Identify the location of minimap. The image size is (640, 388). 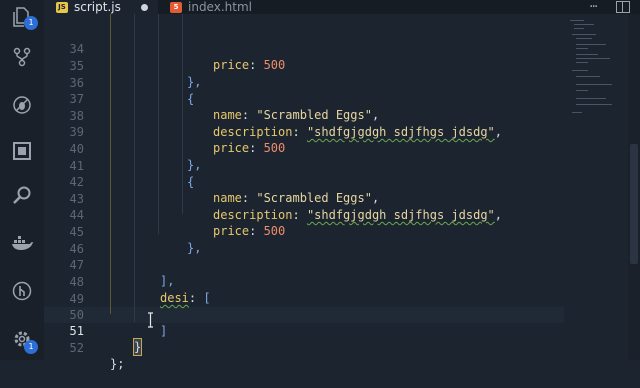
(596, 69).